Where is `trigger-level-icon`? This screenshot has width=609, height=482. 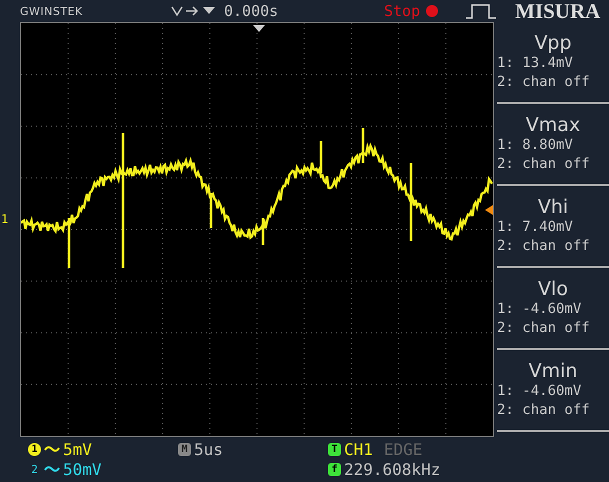 trigger-level-icon is located at coordinates (489, 210).